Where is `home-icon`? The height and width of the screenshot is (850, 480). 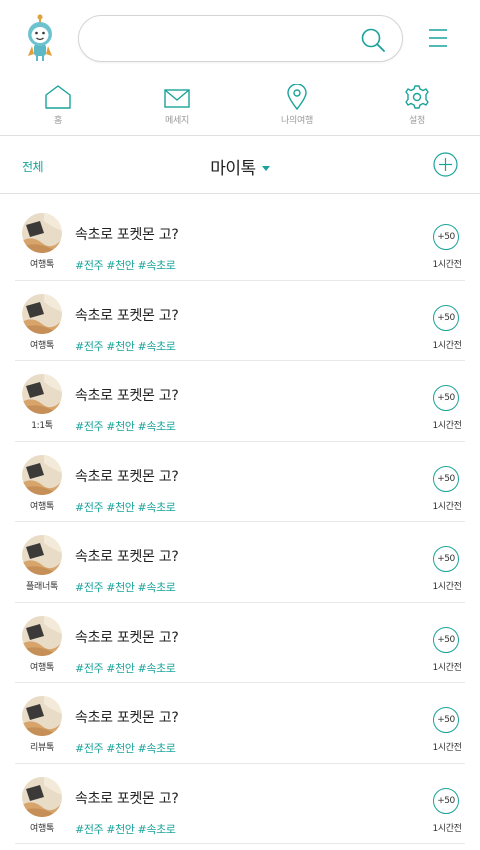
home-icon is located at coordinates (58, 97).